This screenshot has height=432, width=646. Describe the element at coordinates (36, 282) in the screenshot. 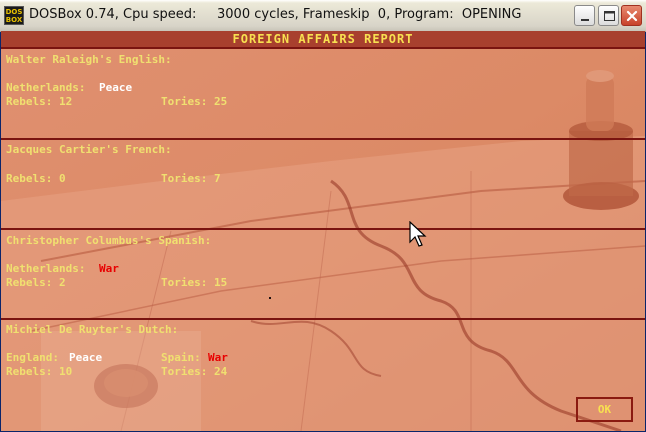

I see `rebels-count: Rebels: 2` at that location.